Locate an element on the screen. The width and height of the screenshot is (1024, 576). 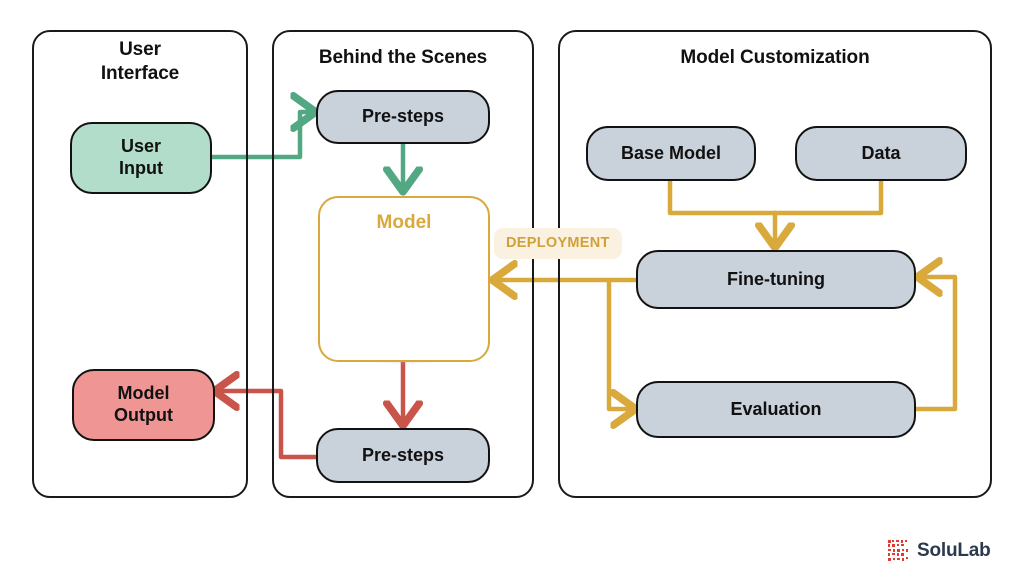
node-label-line: Model is located at coordinates (143, 393).